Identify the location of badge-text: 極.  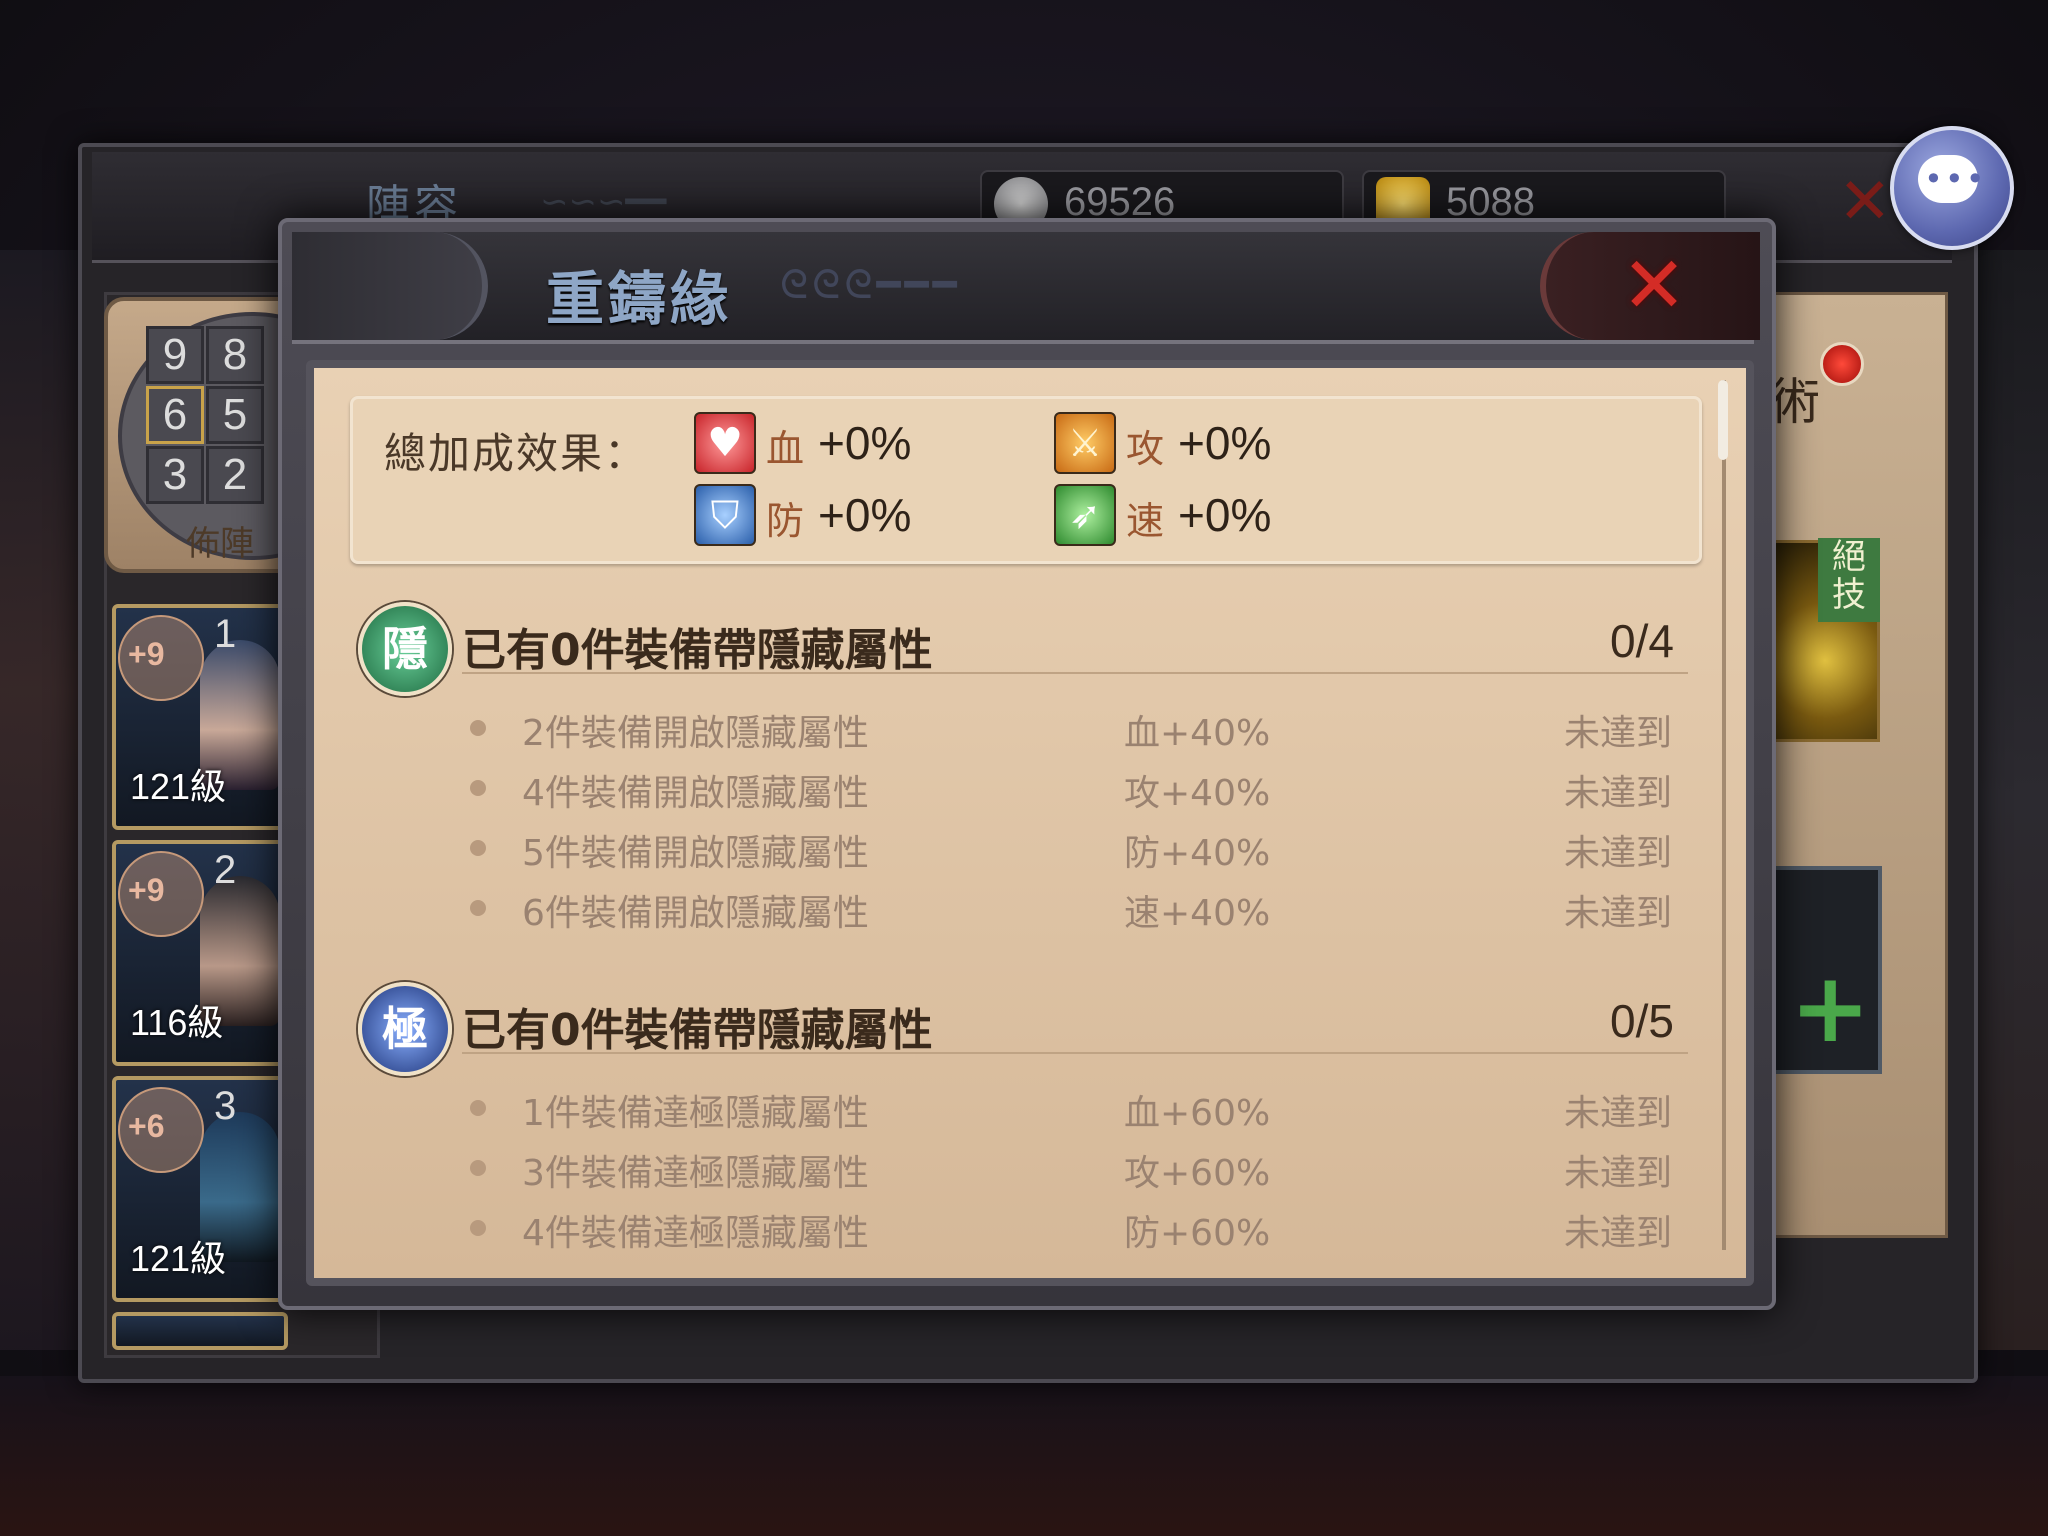
(405, 1029).